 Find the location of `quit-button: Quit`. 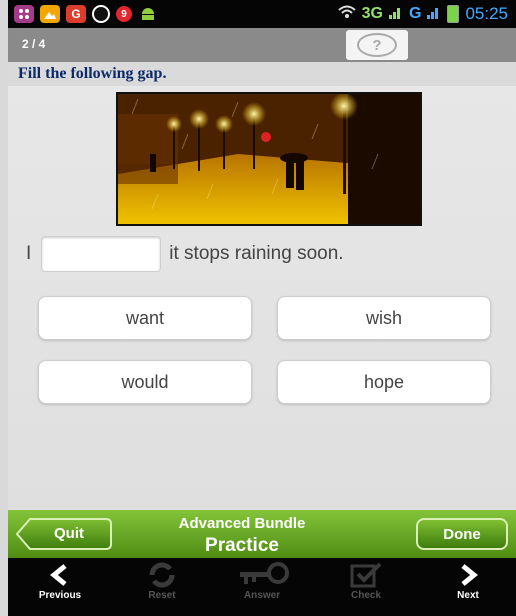

quit-button: Quit is located at coordinates (64, 534).